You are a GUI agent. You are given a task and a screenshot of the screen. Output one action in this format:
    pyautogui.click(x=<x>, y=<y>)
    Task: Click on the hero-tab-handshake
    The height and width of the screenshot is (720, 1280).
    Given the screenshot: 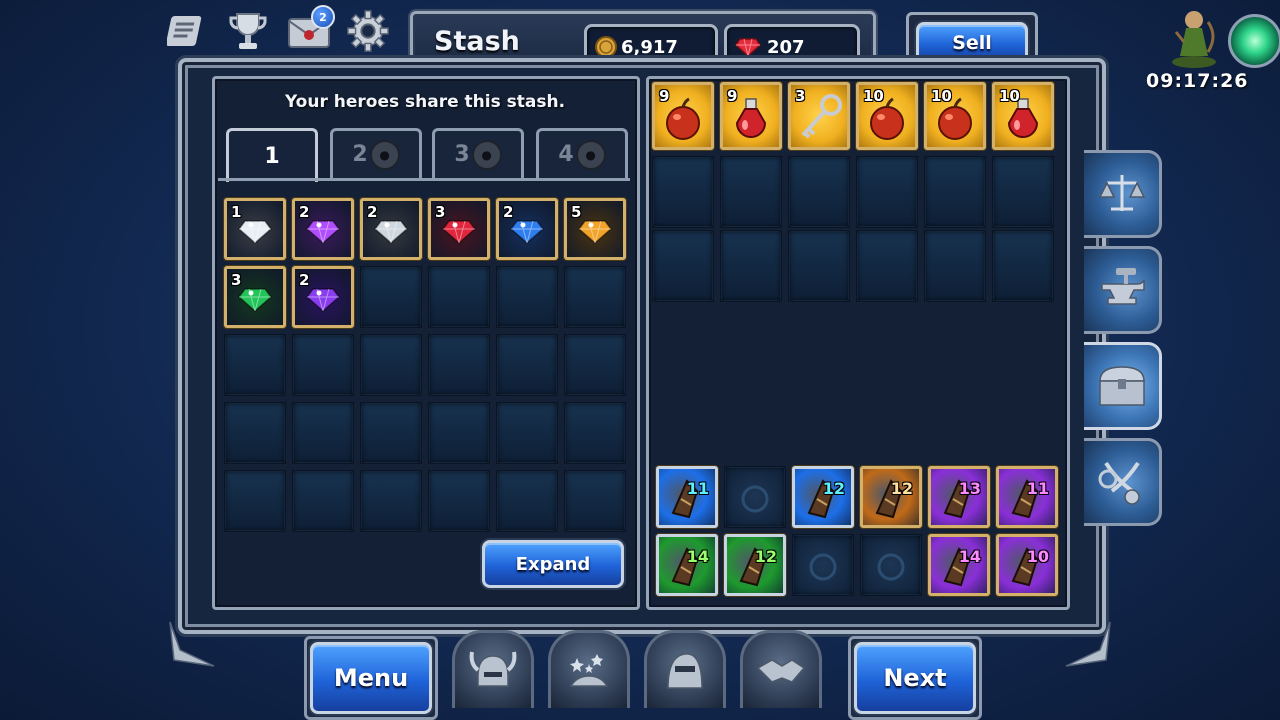 What is the action you would take?
    pyautogui.click(x=781, y=669)
    